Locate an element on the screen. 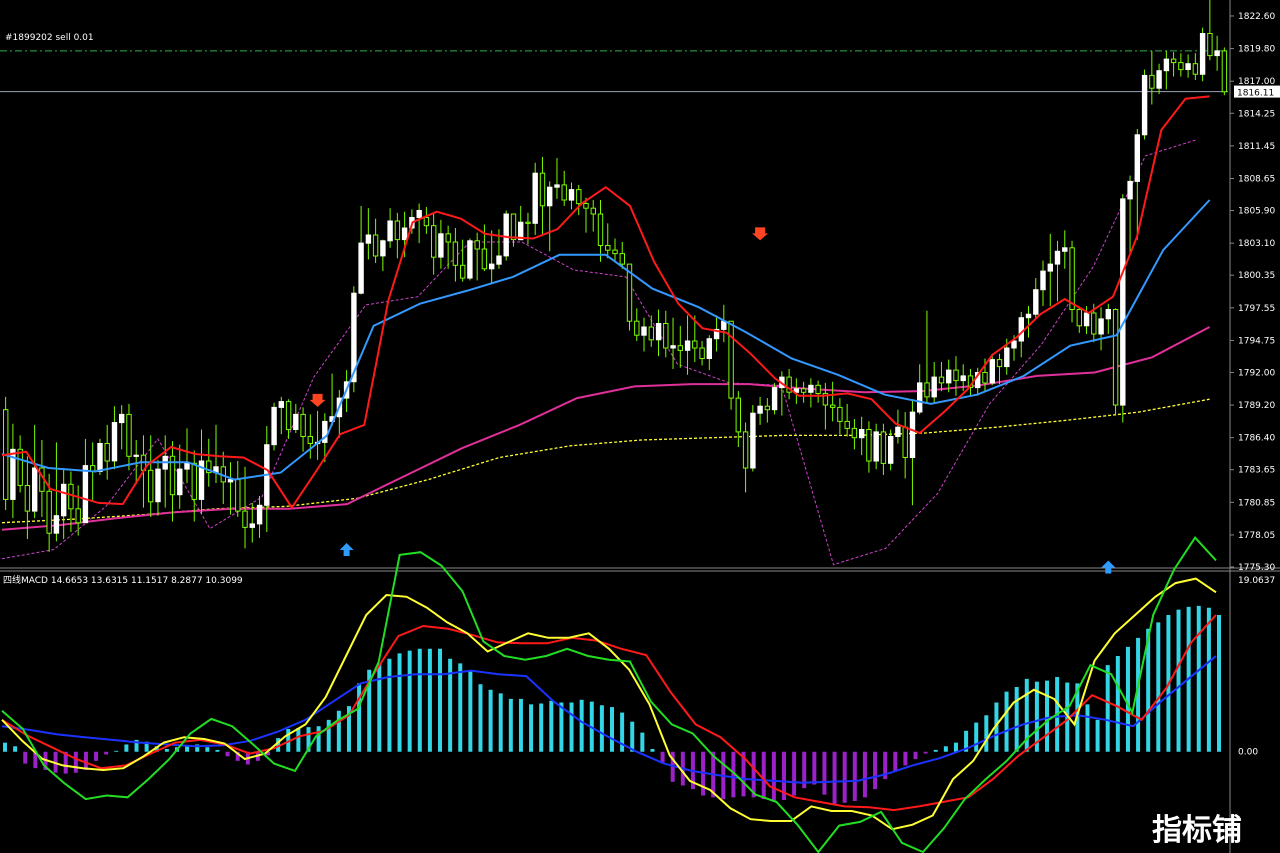  price-axis-label: 1775.30 is located at coordinates (1256, 568).